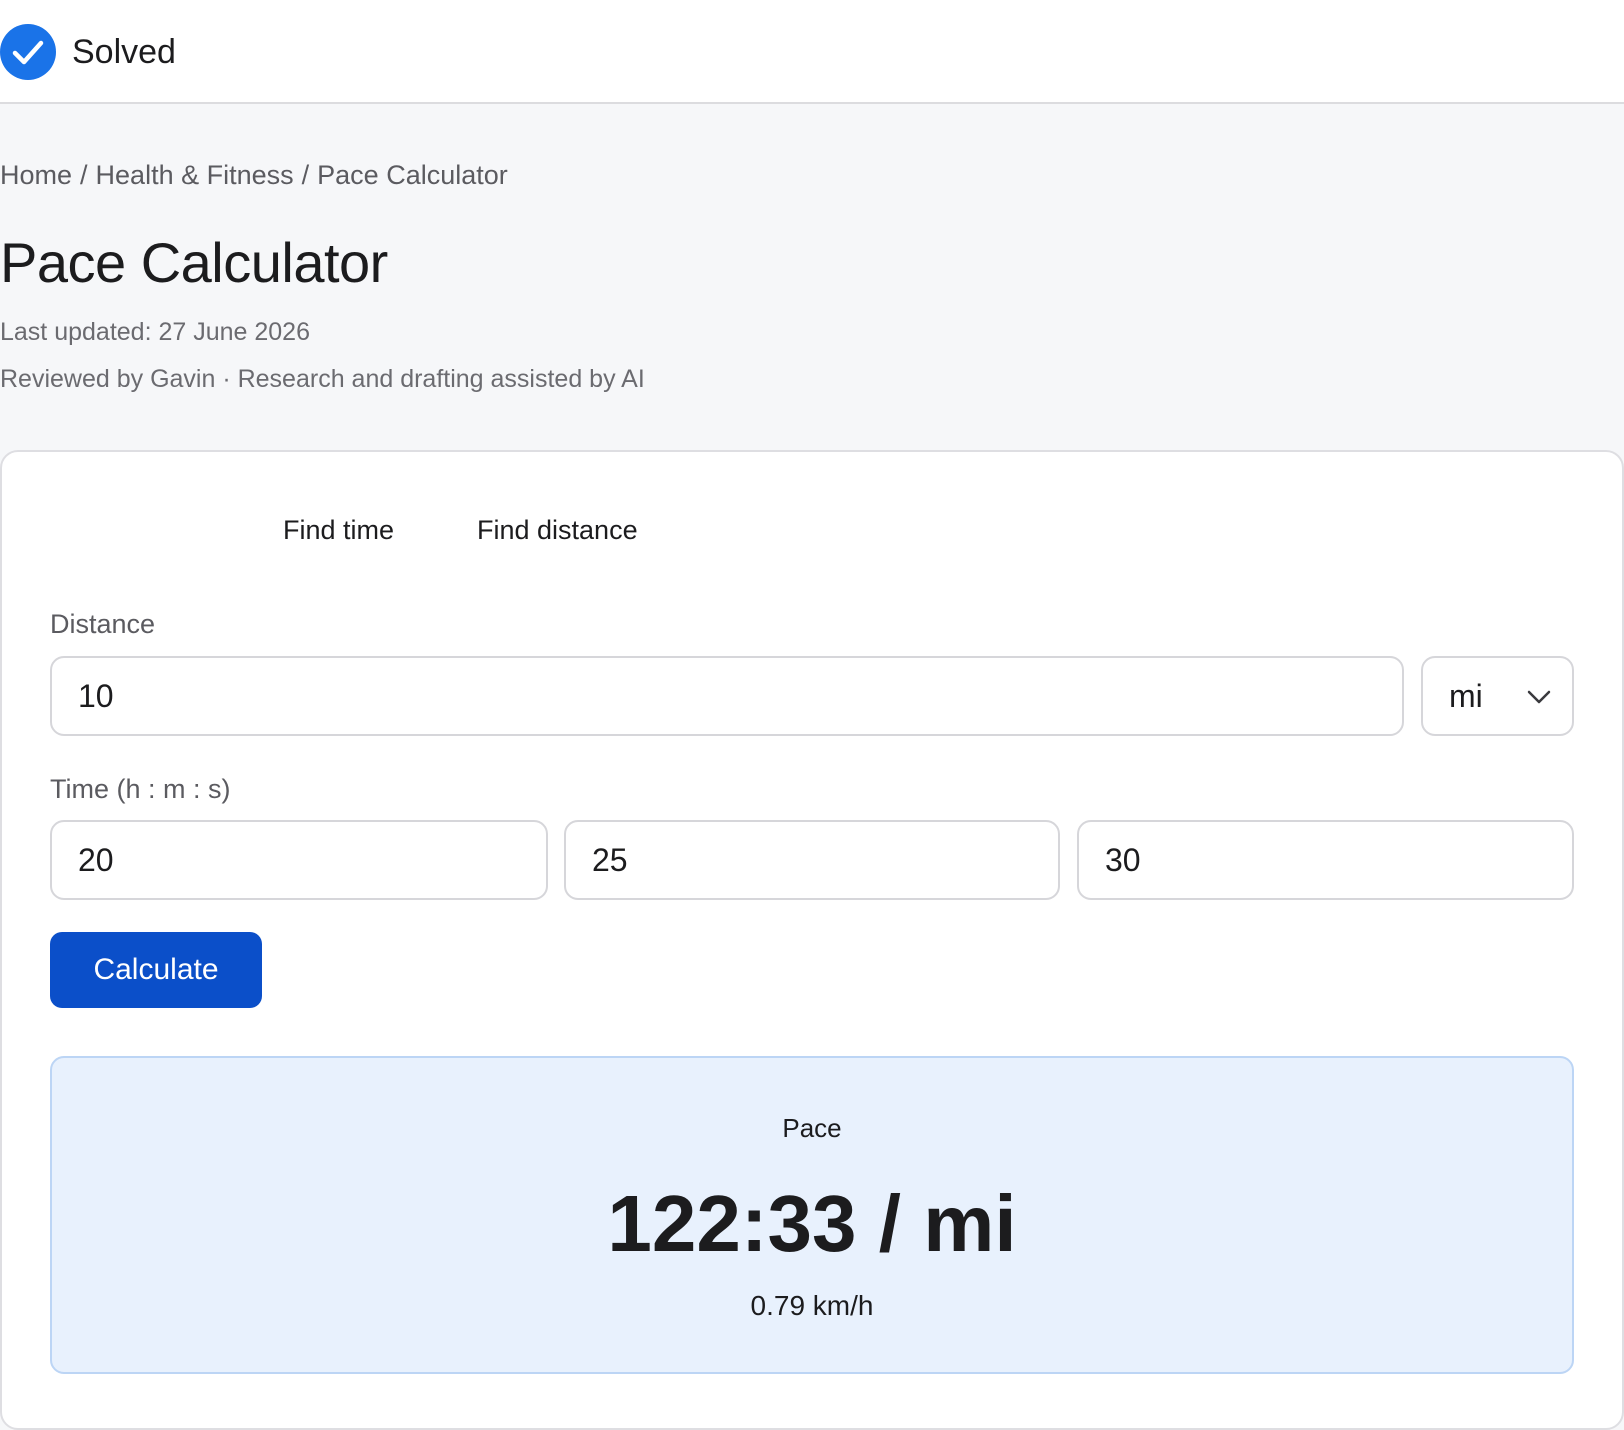 This screenshot has width=1624, height=1430. Describe the element at coordinates (28, 52) in the screenshot. I see `check-circle-icon` at that location.